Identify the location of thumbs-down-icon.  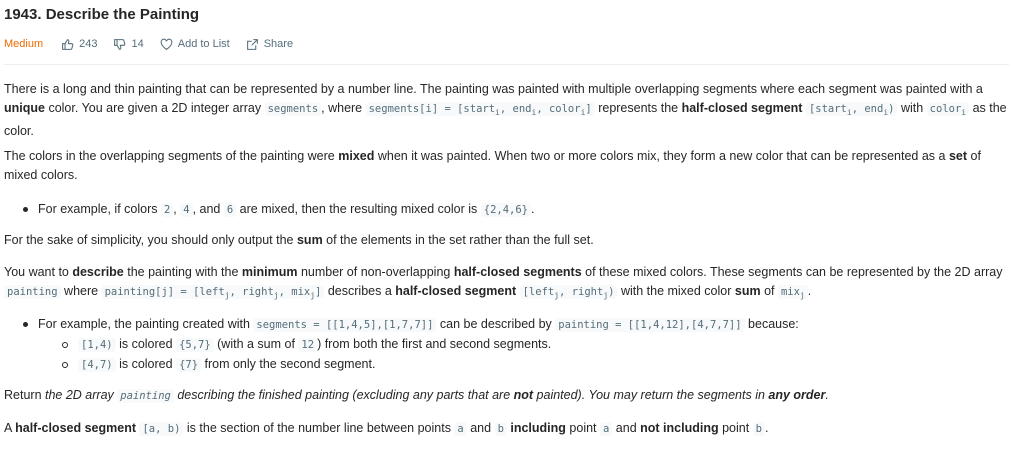
(120, 44).